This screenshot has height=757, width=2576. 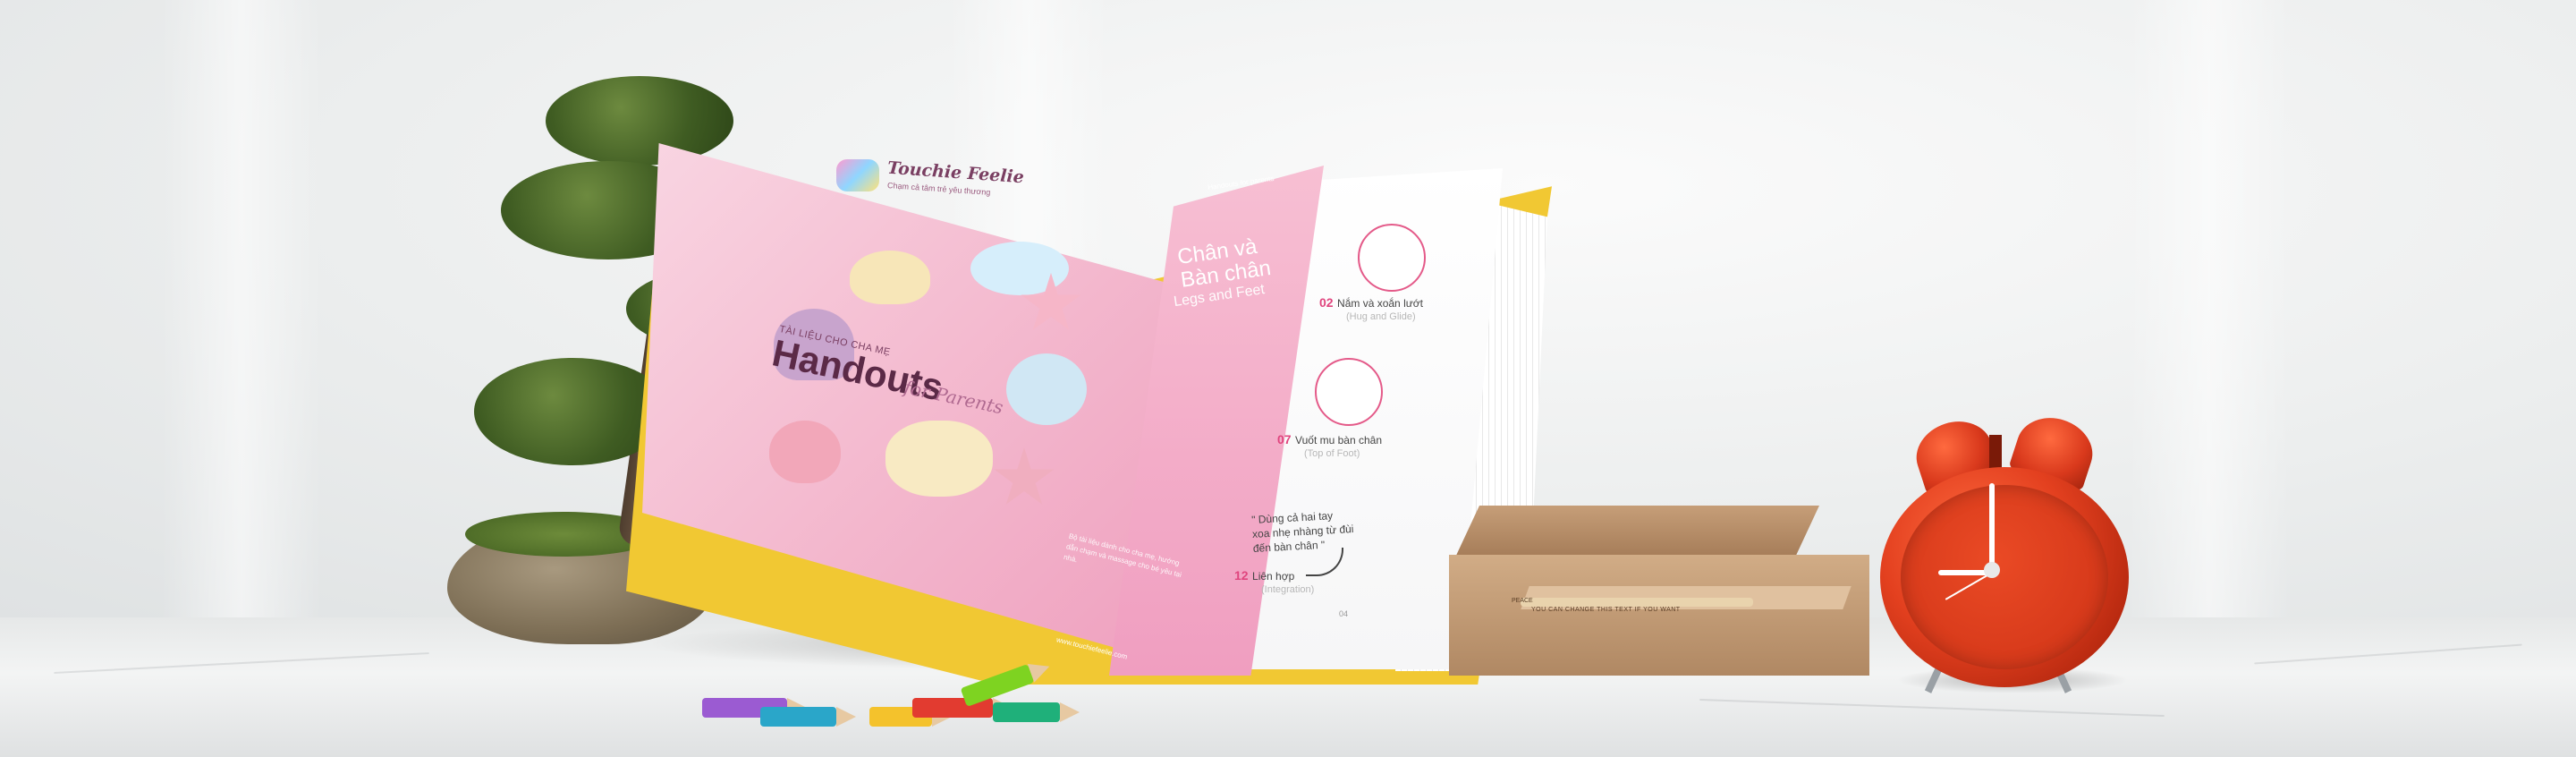 What do you see at coordinates (639, 121) in the screenshot?
I see `bonsai-foliage` at bounding box center [639, 121].